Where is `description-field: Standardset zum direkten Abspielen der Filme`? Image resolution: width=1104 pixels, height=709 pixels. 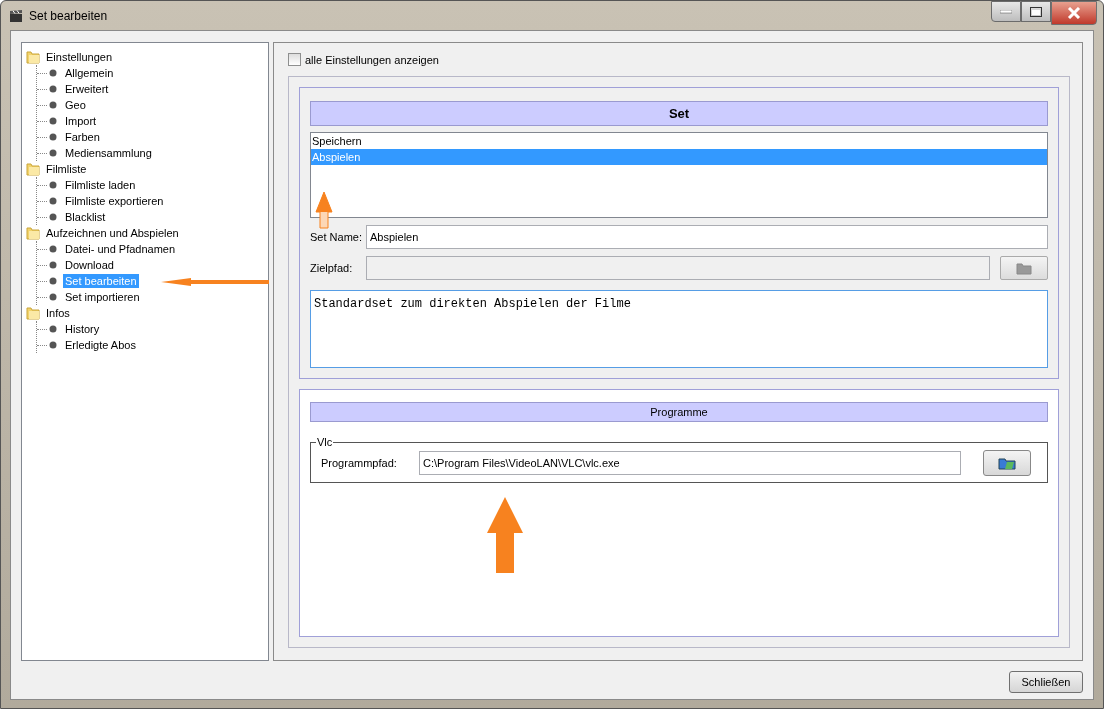
description-field: Standardset zum direkten Abspielen der Filme is located at coordinates (679, 329).